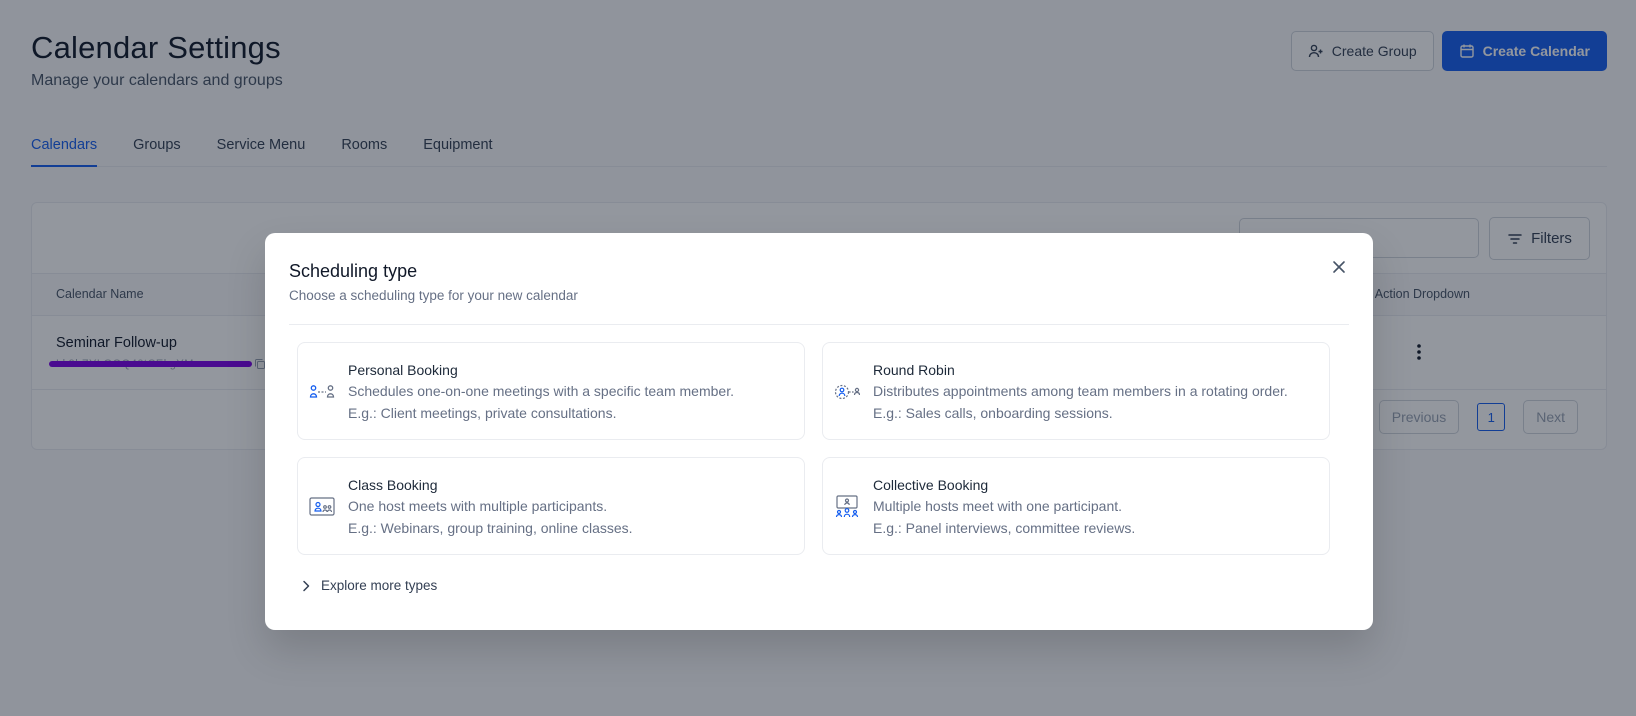 Image resolution: width=1636 pixels, height=716 pixels. What do you see at coordinates (379, 585) in the screenshot?
I see `explore-more-types-label: Explore more types` at bounding box center [379, 585].